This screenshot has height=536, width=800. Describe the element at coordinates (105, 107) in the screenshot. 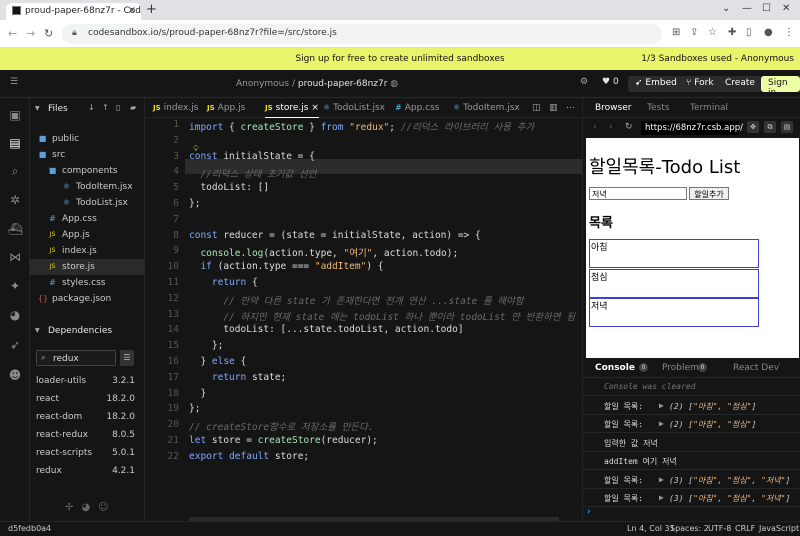

I see `upload-icon: ↑` at that location.